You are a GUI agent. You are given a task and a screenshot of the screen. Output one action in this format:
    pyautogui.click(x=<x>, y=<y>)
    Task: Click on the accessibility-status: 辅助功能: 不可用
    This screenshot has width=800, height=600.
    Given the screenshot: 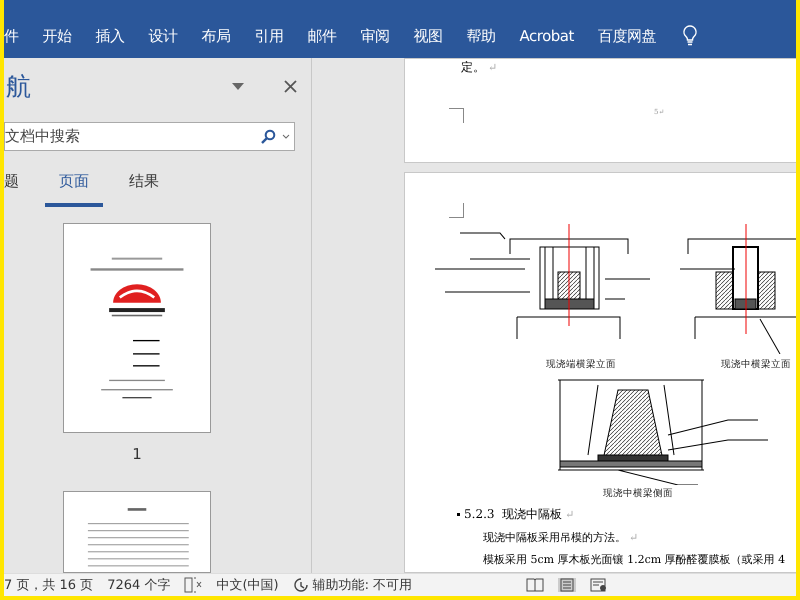 What is the action you would take?
    pyautogui.click(x=362, y=585)
    